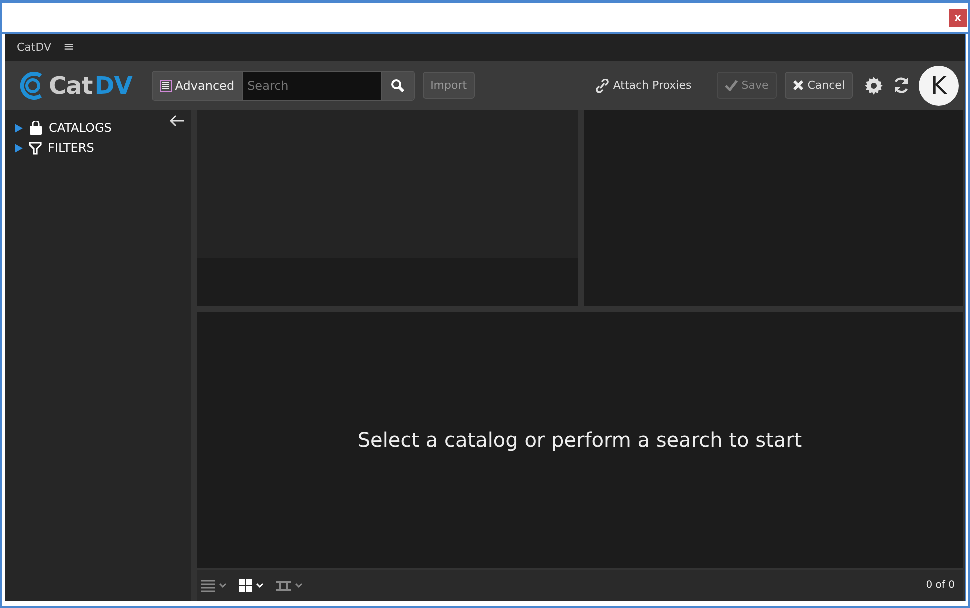 The width and height of the screenshot is (970, 608). What do you see at coordinates (283, 585) in the screenshot?
I see `filmstrip-view-icon` at bounding box center [283, 585].